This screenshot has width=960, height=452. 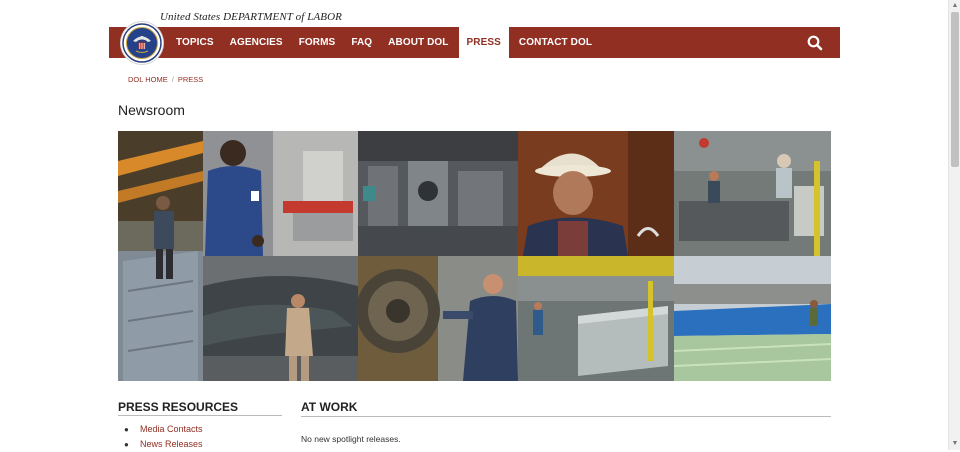 I want to click on press-resources-list: ● Media Contacts ● News Releases, so click(x=163, y=437).